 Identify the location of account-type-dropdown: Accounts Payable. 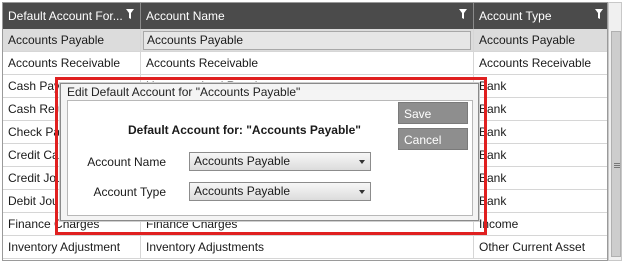
(280, 191).